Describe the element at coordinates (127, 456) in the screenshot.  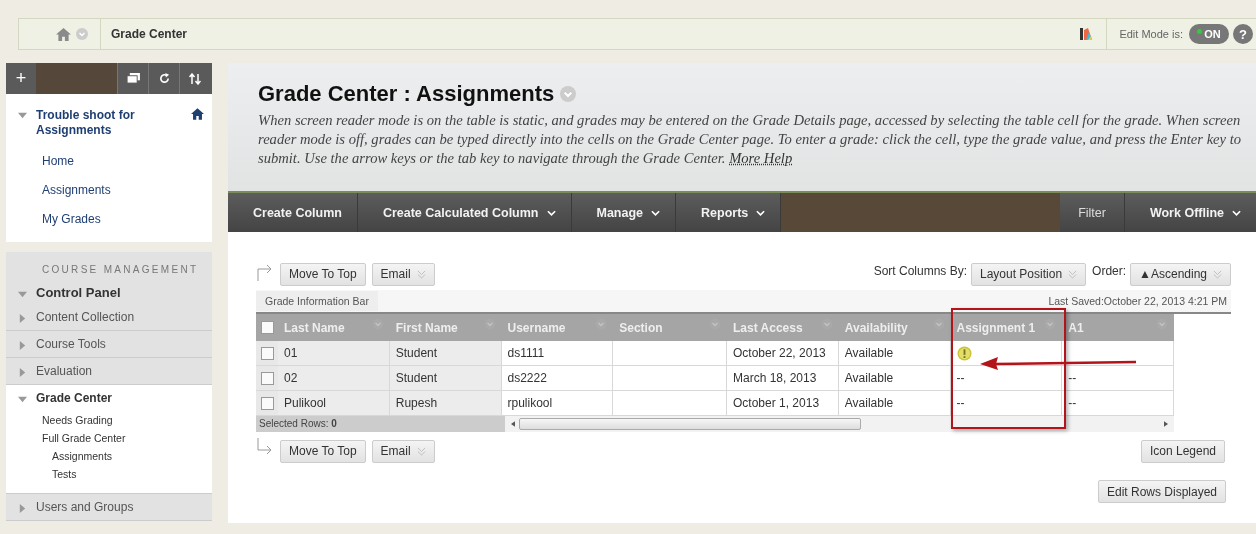
I see `submenu-item: Assignments` at that location.